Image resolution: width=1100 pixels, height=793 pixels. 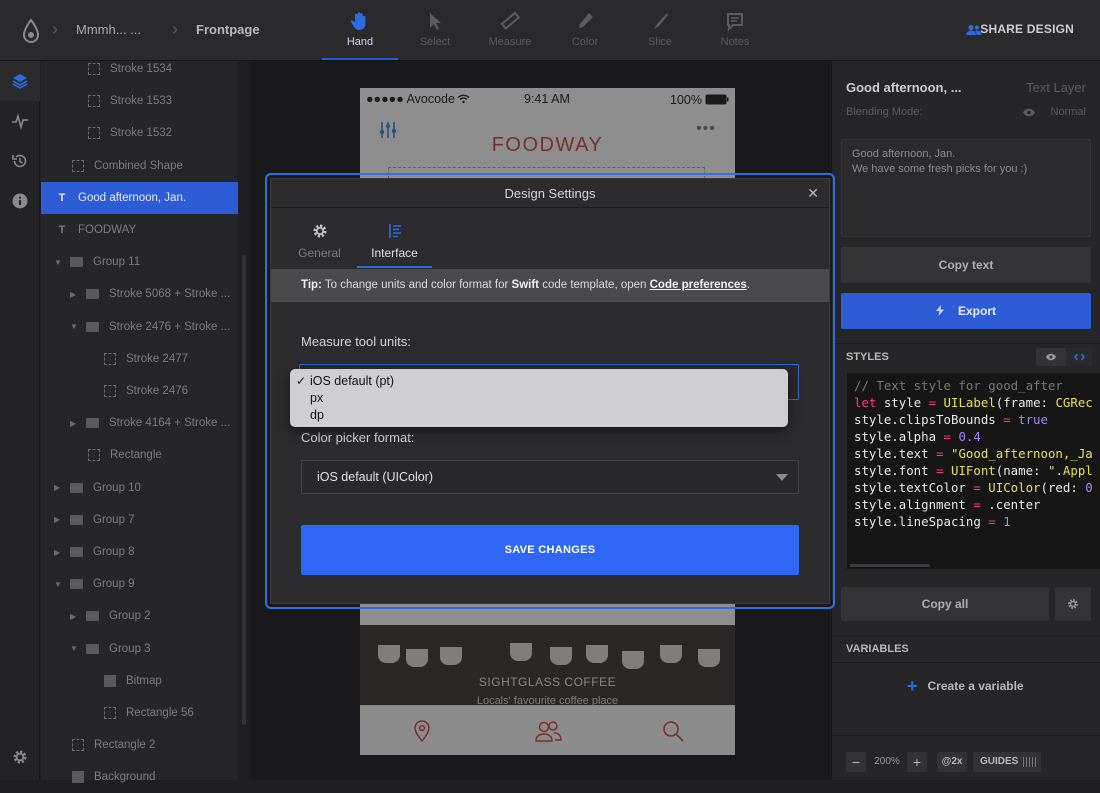 What do you see at coordinates (856, 762) in the screenshot?
I see `zoom-out-button: −` at bounding box center [856, 762].